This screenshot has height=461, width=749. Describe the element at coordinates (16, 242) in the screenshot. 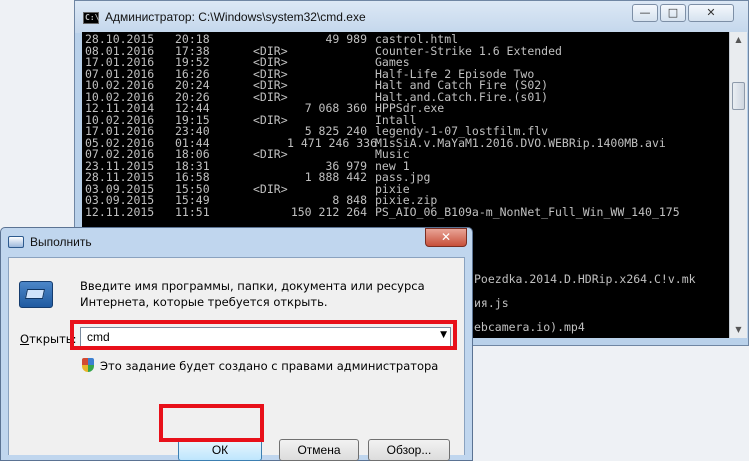

I see `run-title-icon` at that location.